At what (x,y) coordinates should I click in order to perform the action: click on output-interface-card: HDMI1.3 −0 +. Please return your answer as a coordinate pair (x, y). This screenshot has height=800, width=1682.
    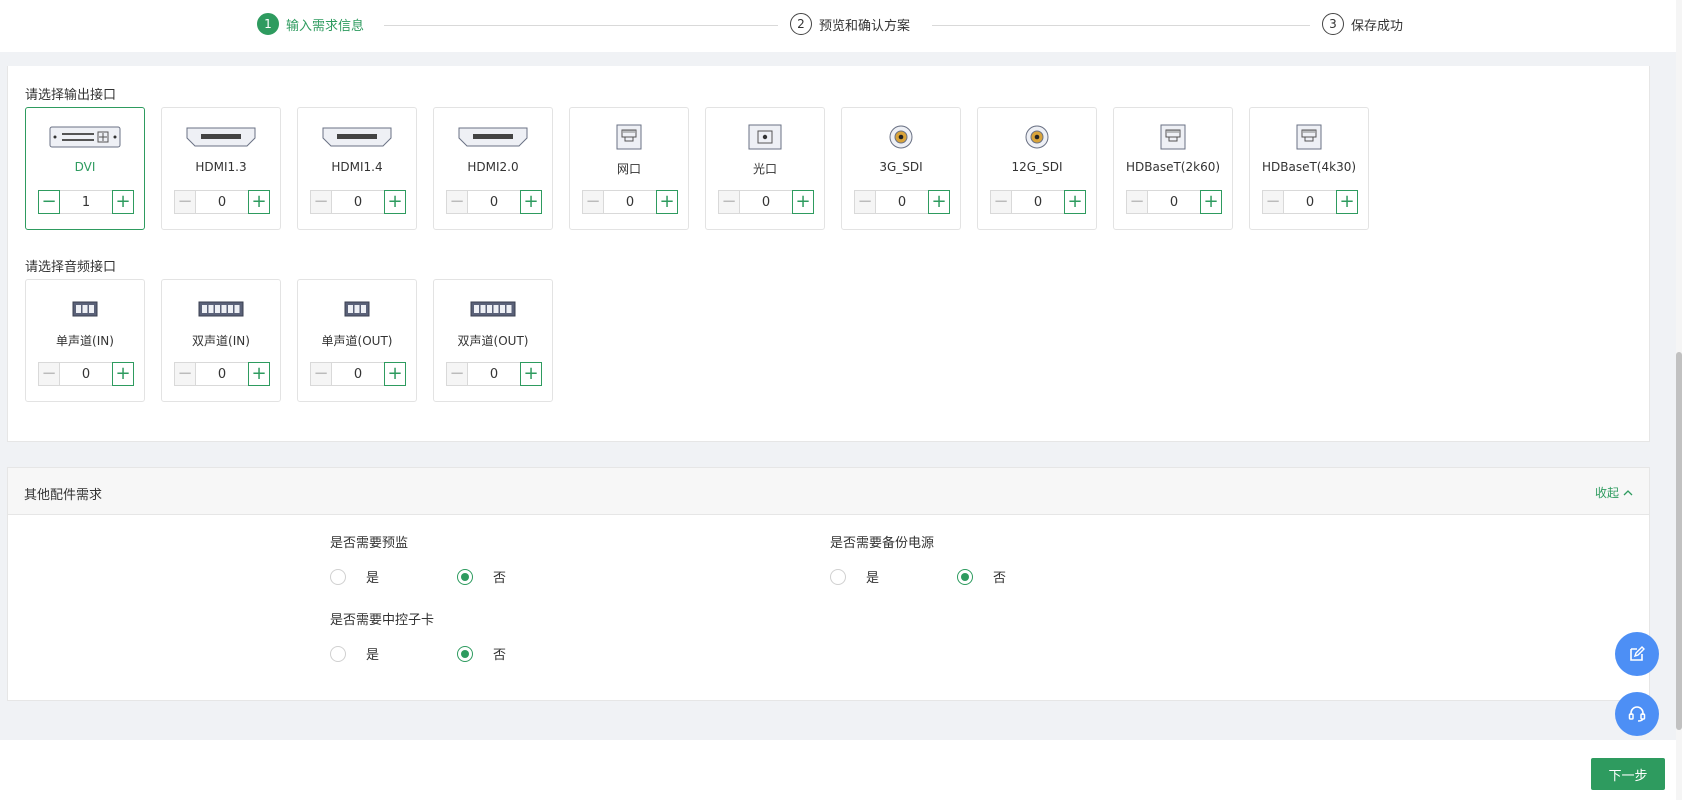
    Looking at the image, I should click on (221, 168).